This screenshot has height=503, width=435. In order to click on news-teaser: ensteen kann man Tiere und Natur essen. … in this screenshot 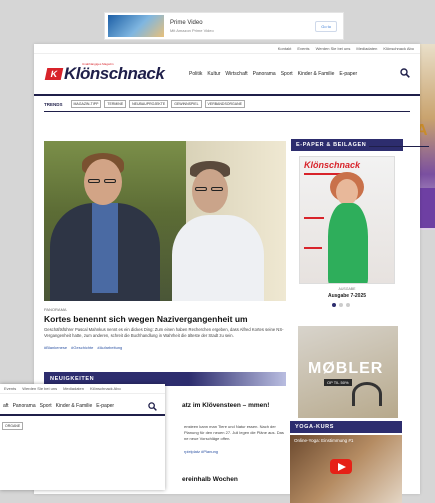, I will do `click(234, 432)`.